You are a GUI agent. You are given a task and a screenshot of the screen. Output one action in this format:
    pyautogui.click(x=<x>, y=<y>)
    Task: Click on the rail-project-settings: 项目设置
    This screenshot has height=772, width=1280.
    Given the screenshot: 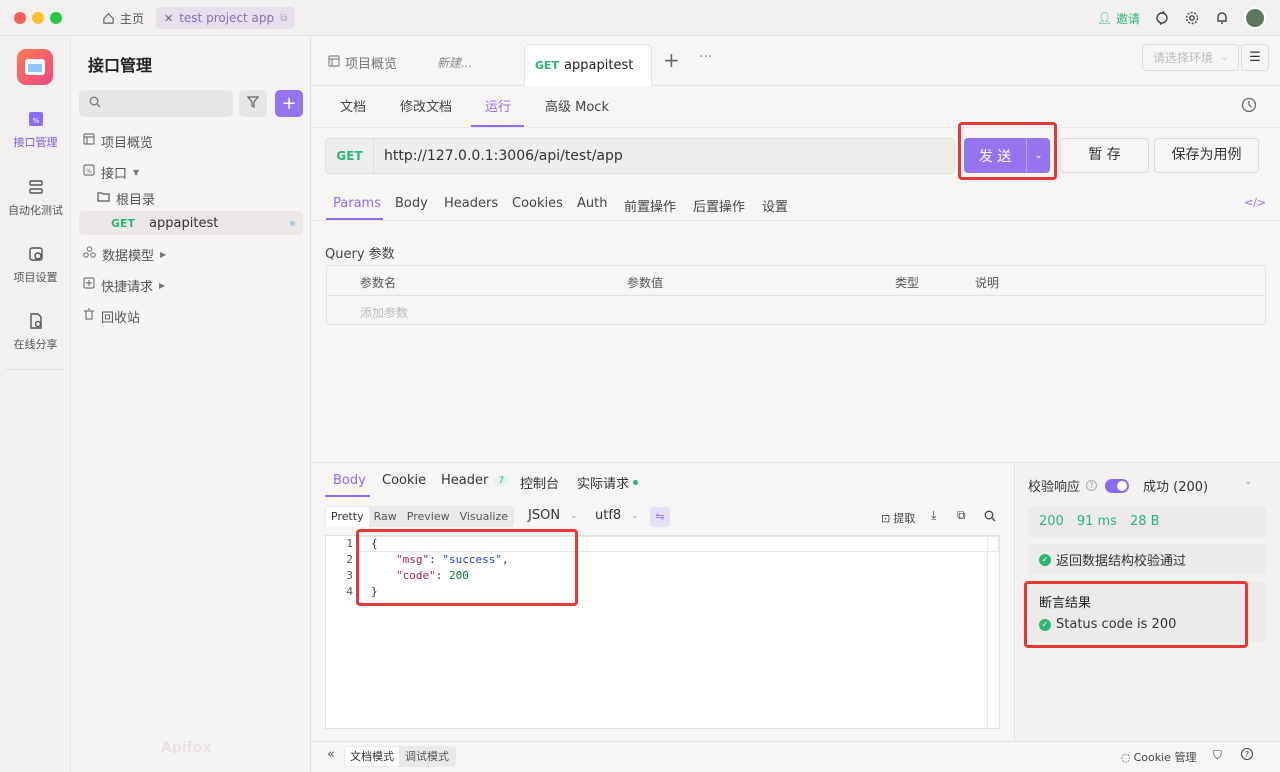 What is the action you would take?
    pyautogui.click(x=35, y=264)
    